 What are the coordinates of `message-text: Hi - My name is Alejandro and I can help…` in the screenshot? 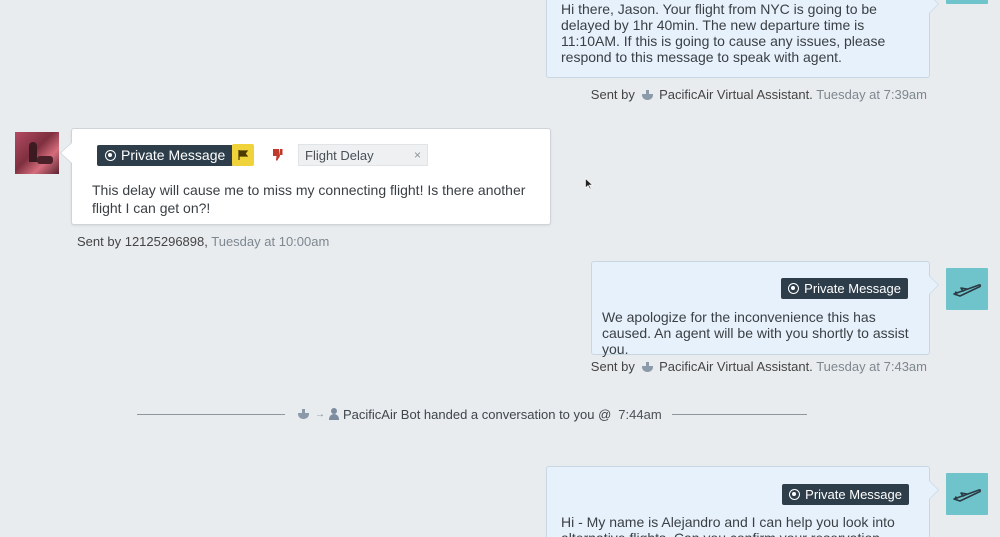 It's located at (728, 525).